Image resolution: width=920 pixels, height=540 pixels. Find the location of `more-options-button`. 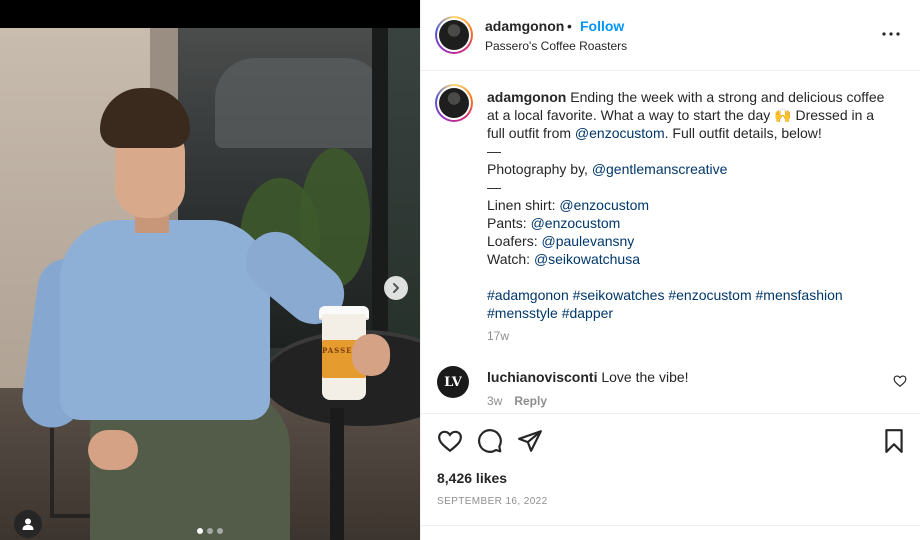

more-options-button is located at coordinates (891, 34).